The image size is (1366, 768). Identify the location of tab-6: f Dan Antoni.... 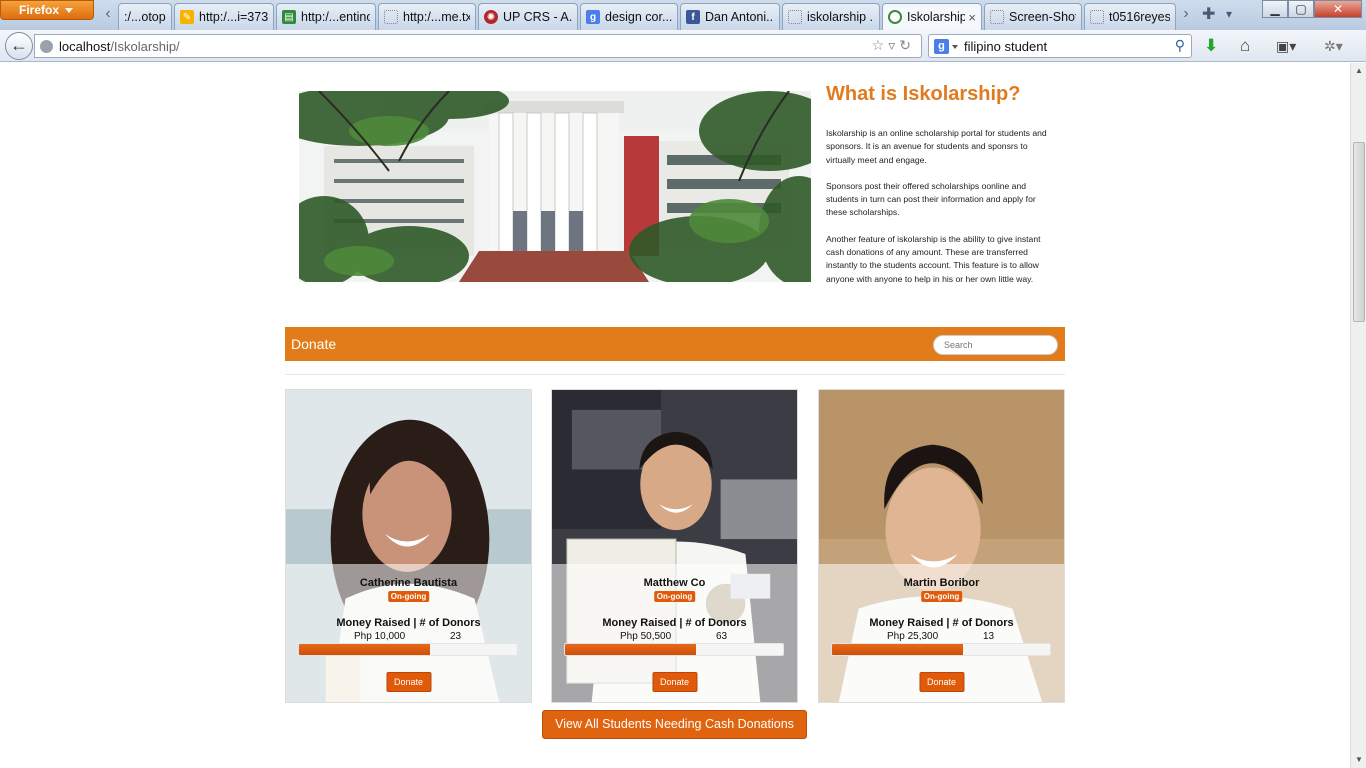
(730, 16).